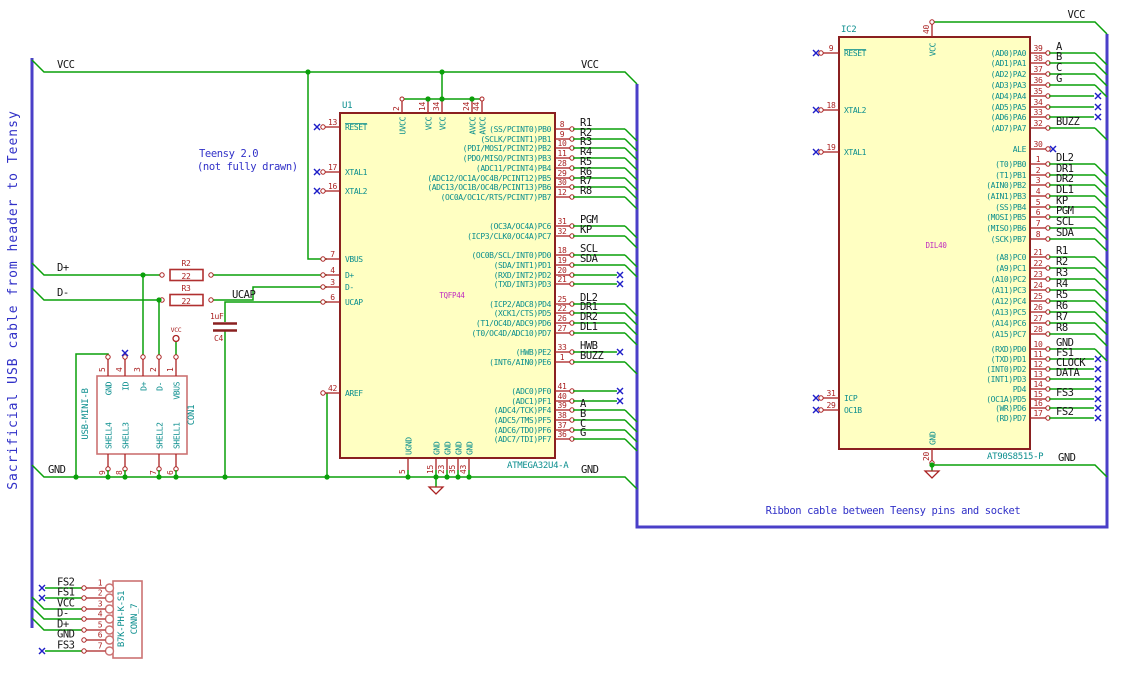 This screenshot has height=690, width=1131. I want to click on pin-number: 22, so click(562, 308).